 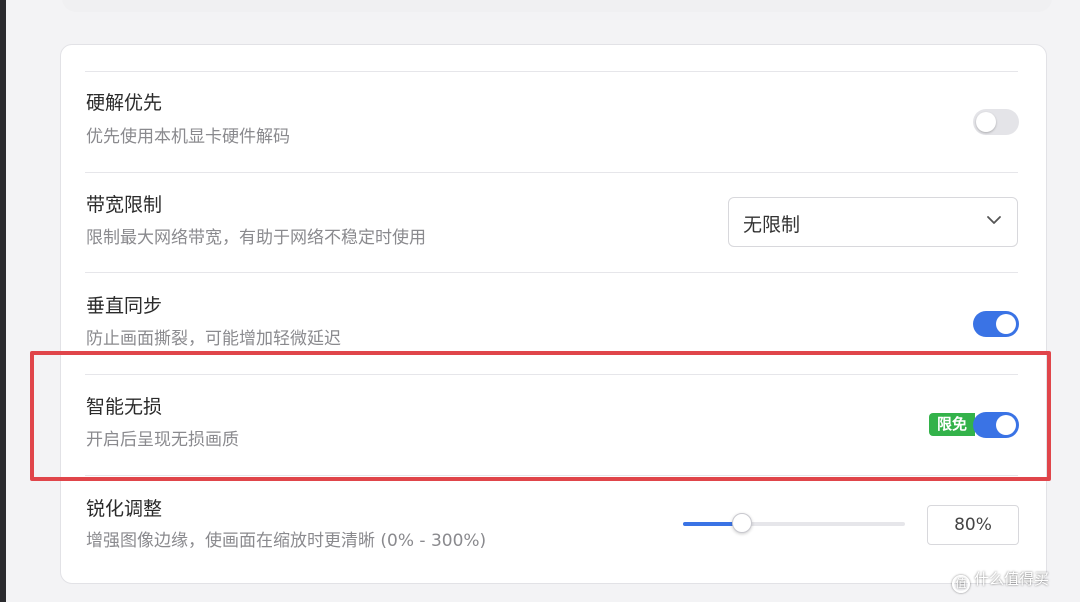 I want to click on hw-decode-toggle, so click(x=996, y=122).